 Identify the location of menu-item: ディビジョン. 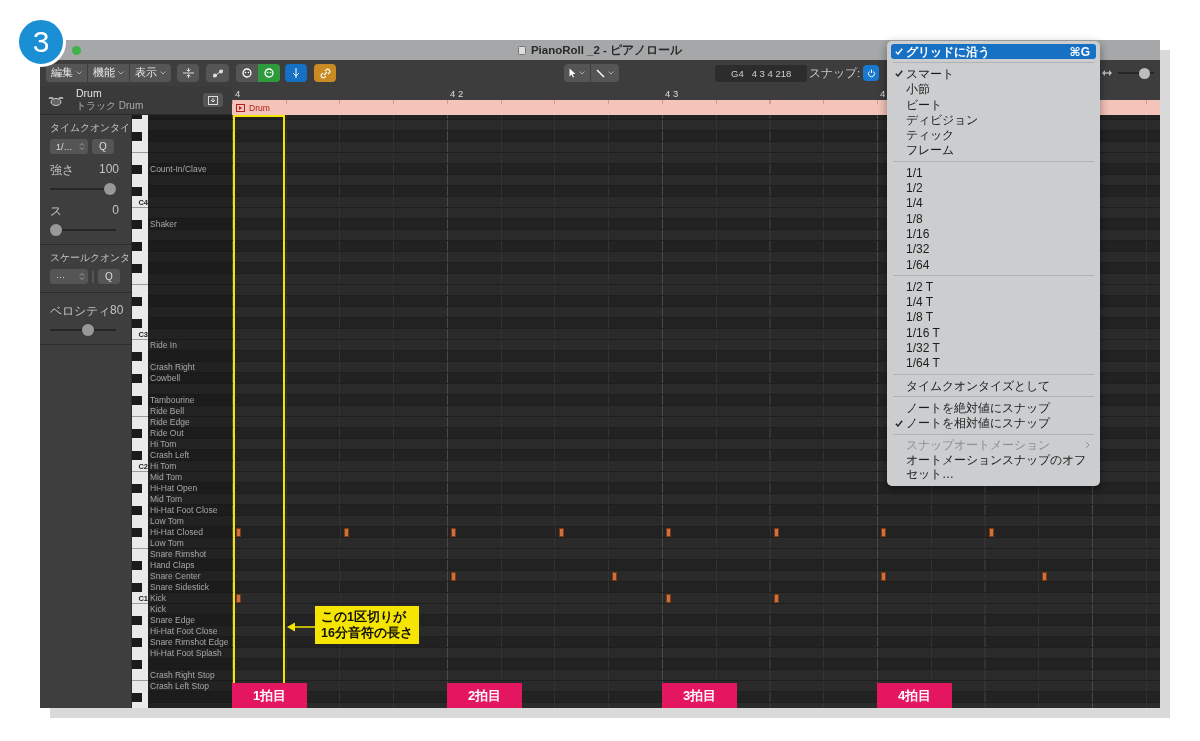
(993, 120).